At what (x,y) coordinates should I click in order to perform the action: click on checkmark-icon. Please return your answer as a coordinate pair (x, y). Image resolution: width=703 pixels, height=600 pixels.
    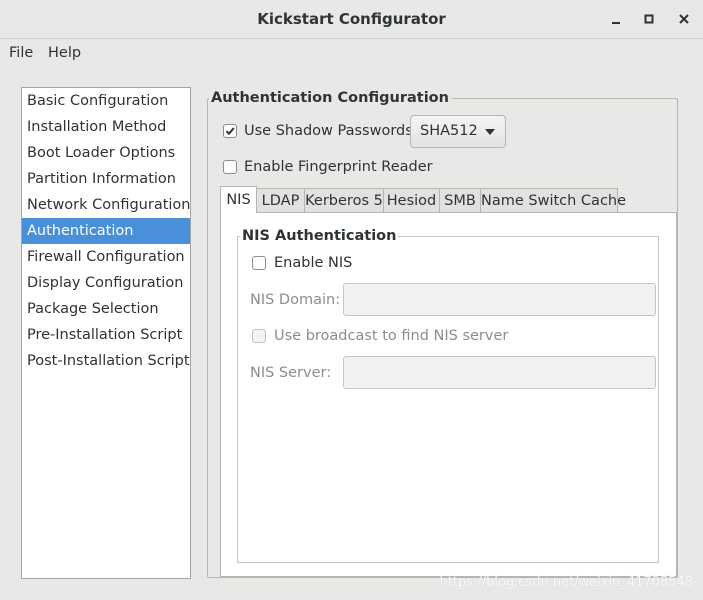
    Looking at the image, I should click on (230, 131).